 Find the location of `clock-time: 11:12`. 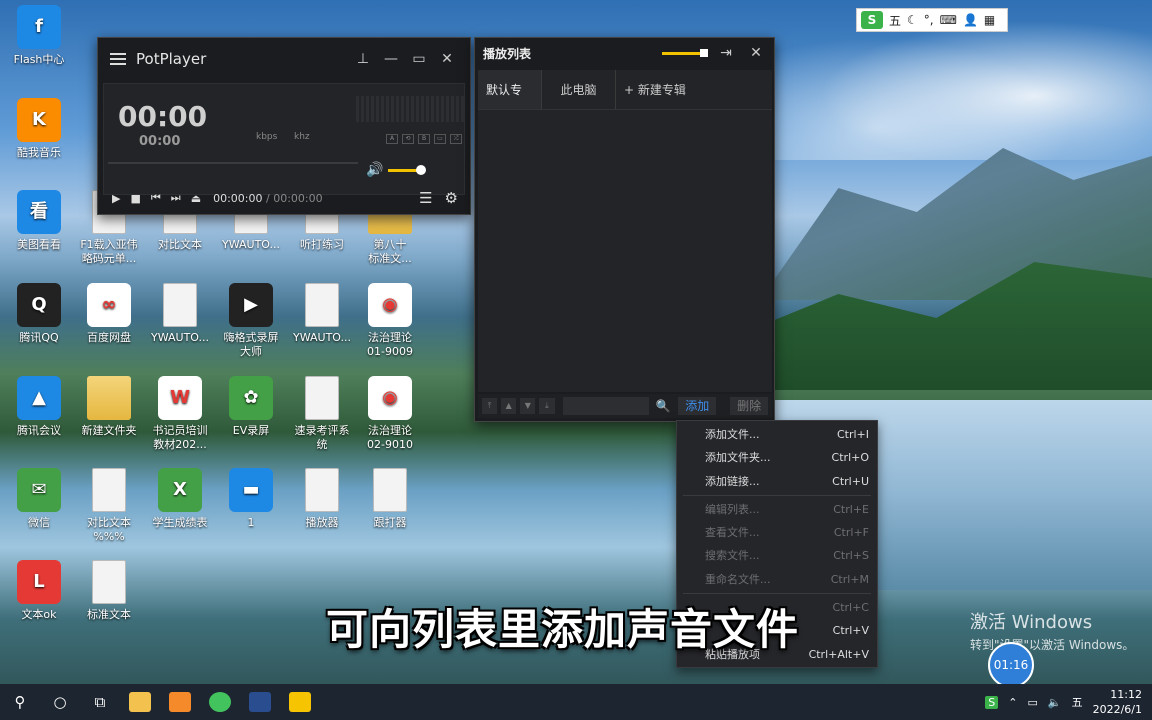

clock-time: 11:12 is located at coordinates (1126, 694).